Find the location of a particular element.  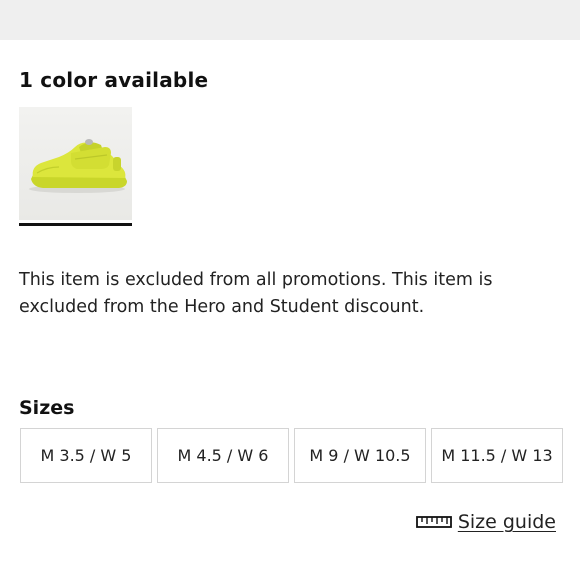

top-divider-strip is located at coordinates (290, 20).